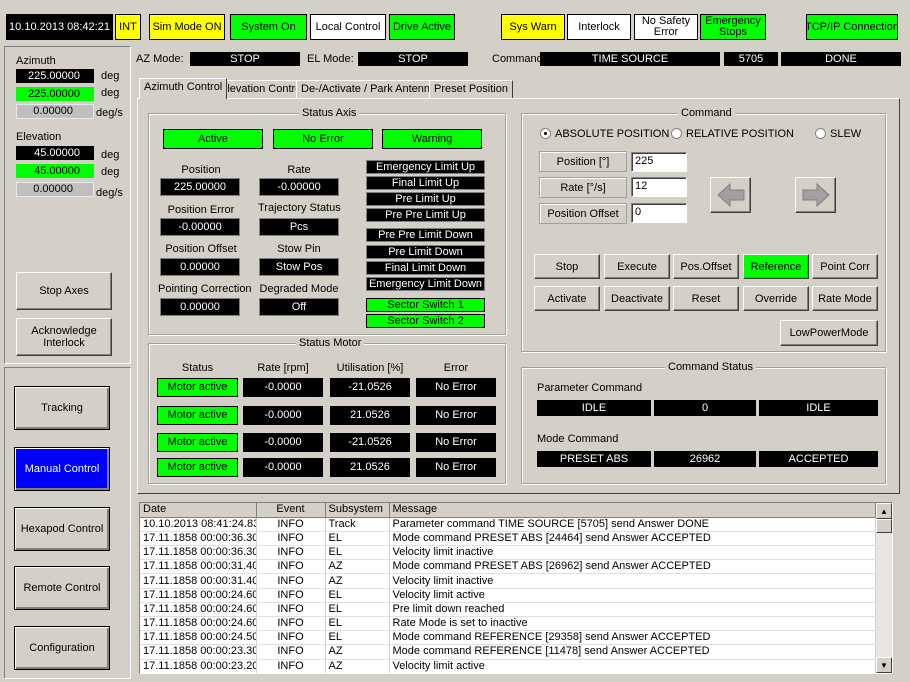  I want to click on log-header-date: Date, so click(198, 510).